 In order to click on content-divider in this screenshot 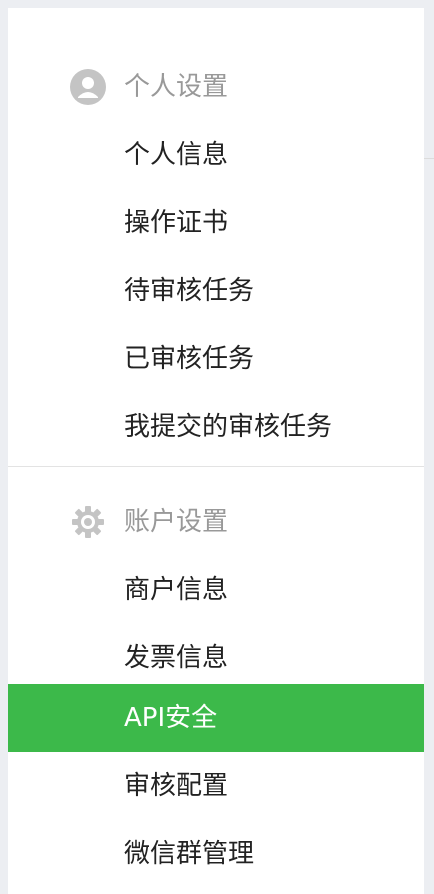, I will do `click(429, 158)`.